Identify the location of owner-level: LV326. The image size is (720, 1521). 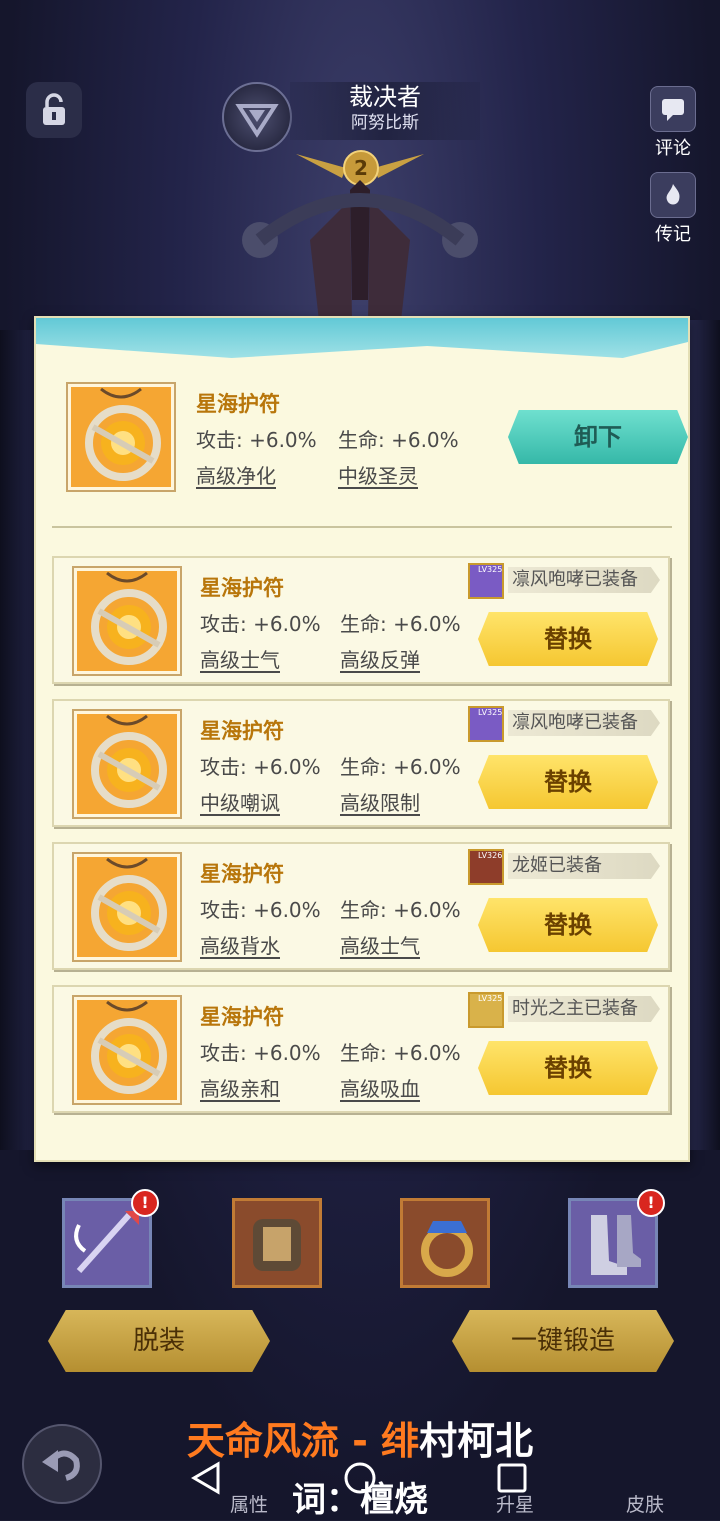
(490, 855).